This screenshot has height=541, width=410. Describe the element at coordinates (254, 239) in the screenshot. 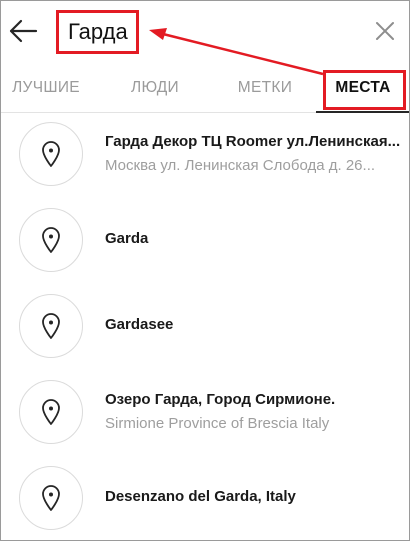

I see `list-item-text: Garda` at that location.